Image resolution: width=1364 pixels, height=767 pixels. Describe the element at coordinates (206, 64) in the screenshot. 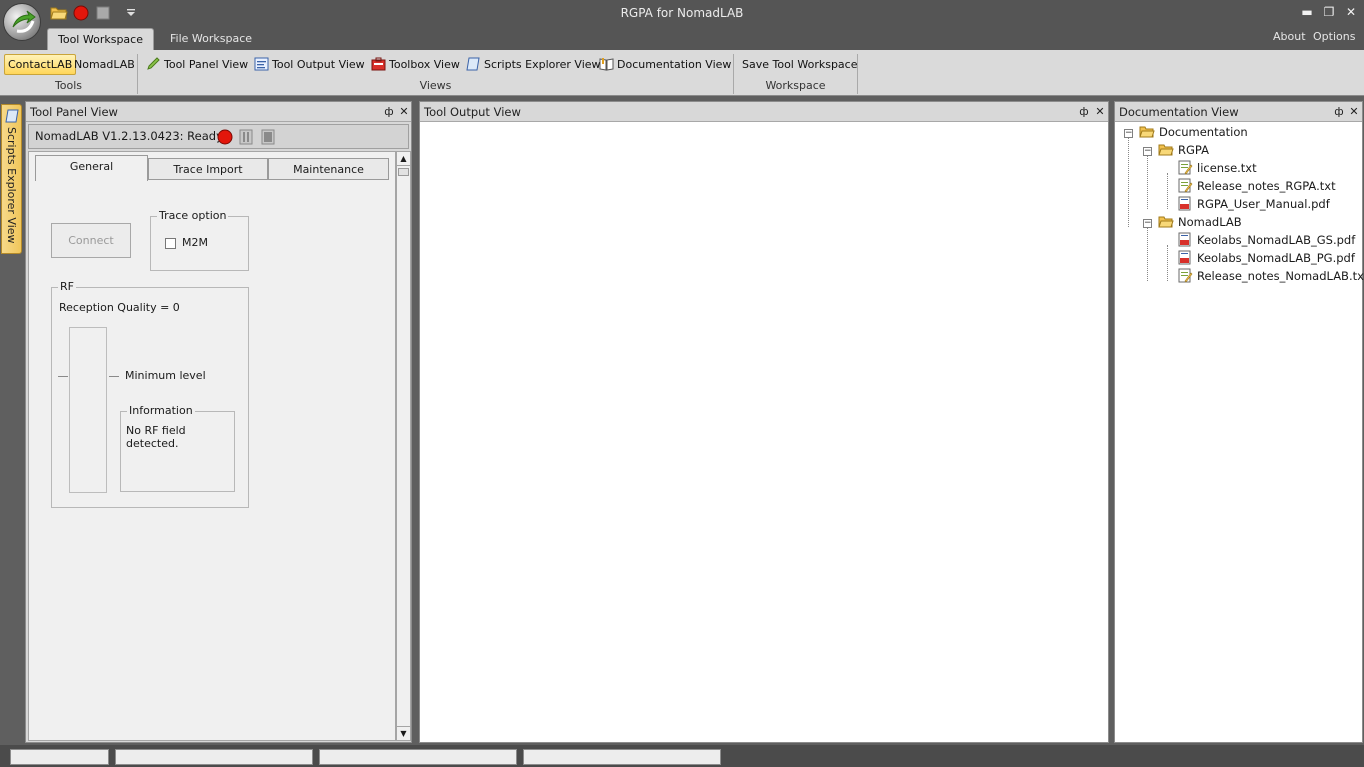

I see `tool-panel-view-label: Tool Panel View` at that location.